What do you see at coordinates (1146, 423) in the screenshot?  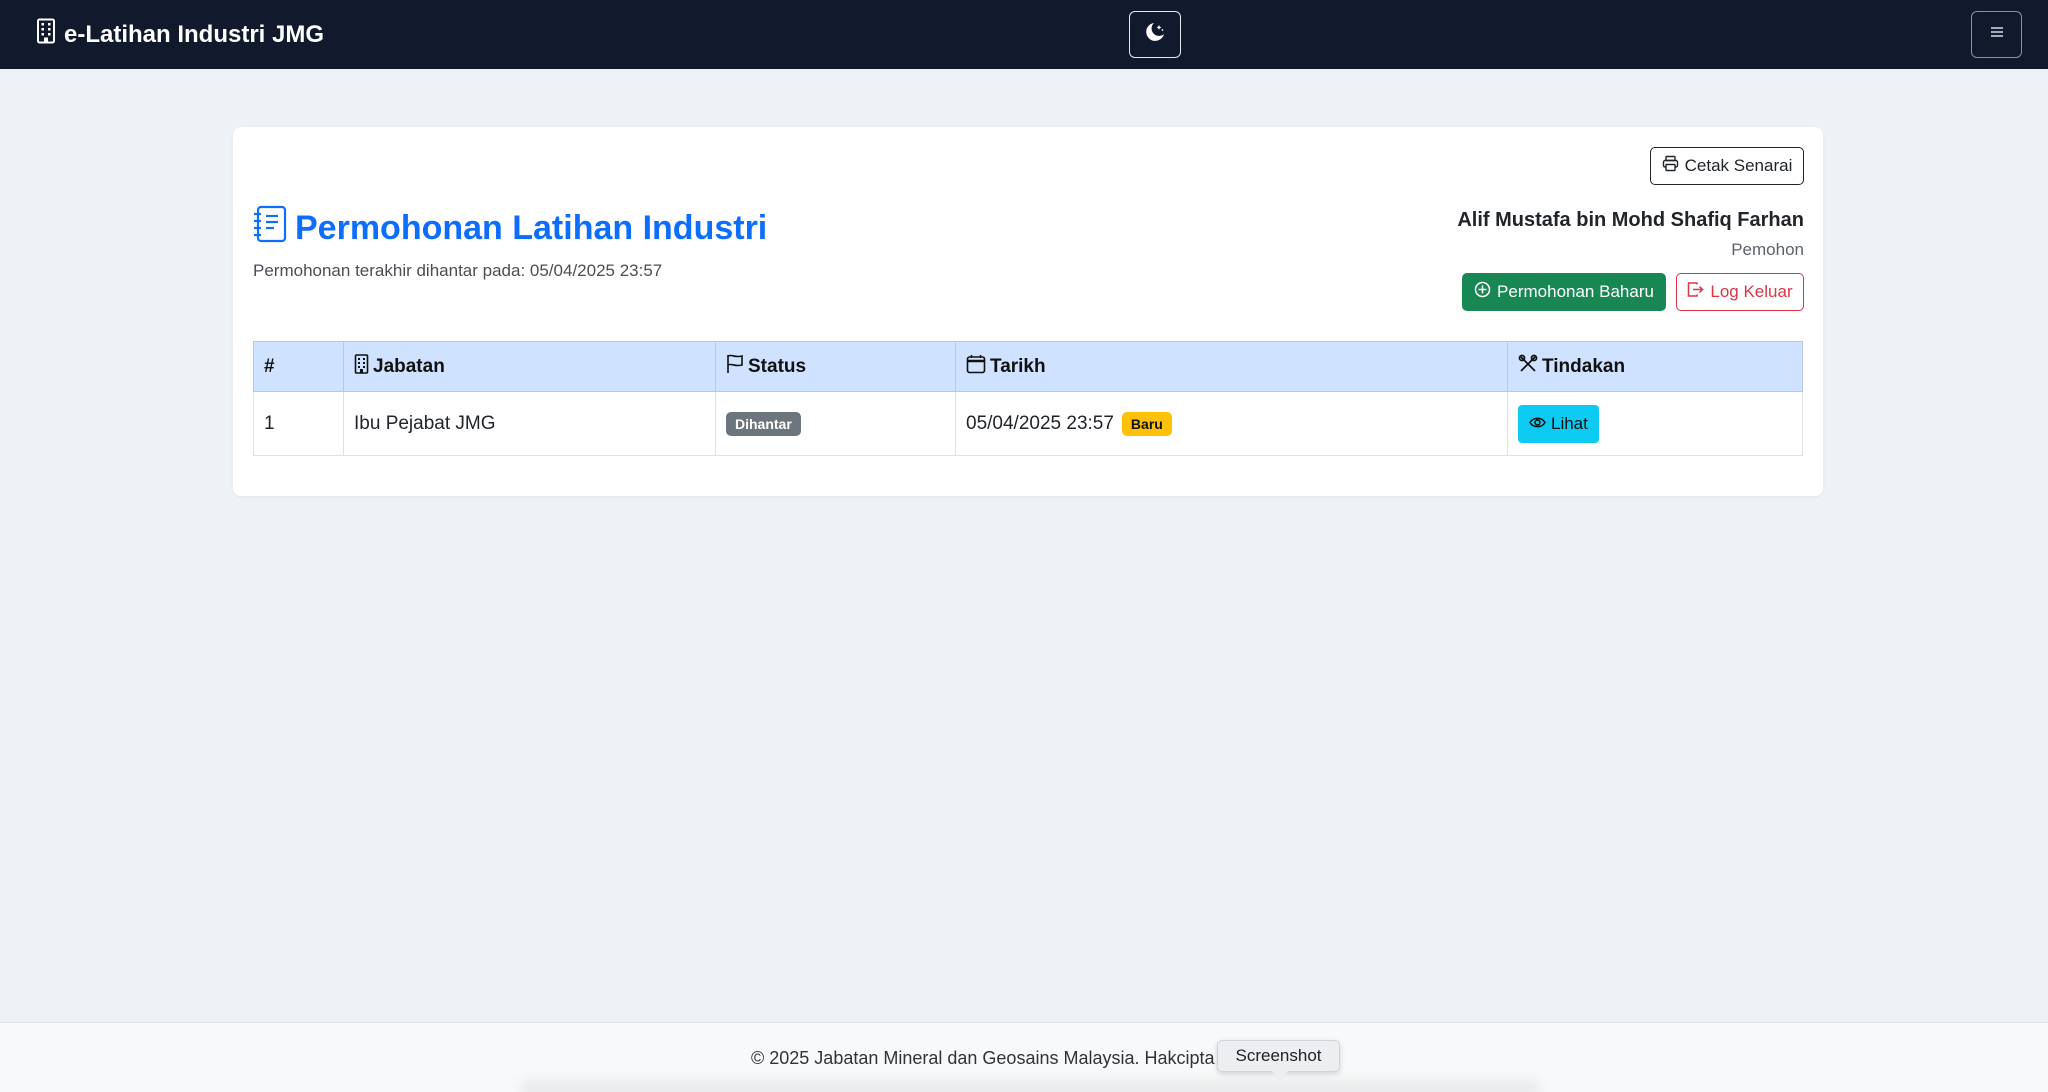 I see `new-badge: Baru` at bounding box center [1146, 423].